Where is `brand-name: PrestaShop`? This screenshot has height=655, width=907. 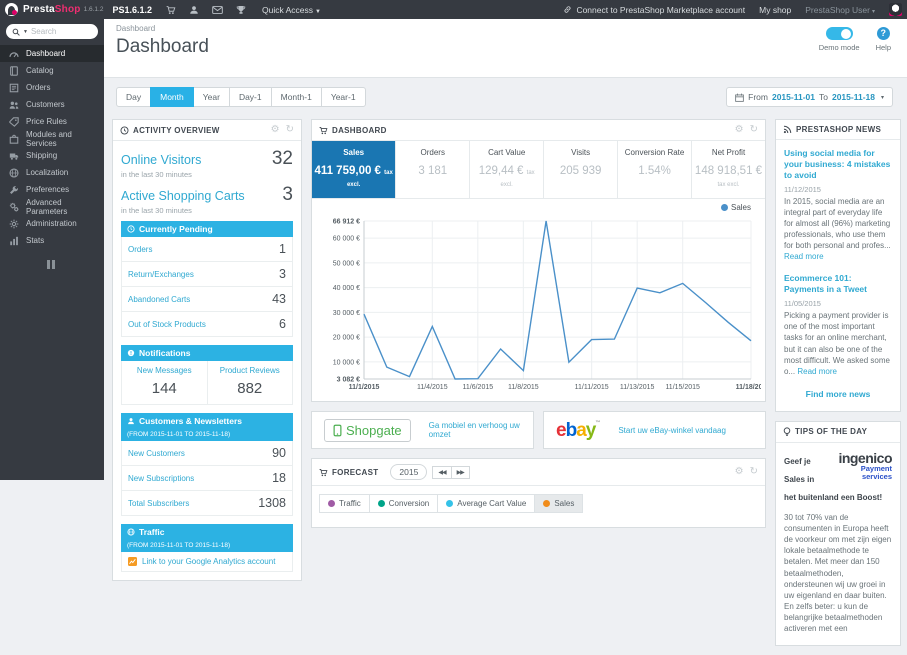
brand-name: PrestaShop is located at coordinates (52, 9).